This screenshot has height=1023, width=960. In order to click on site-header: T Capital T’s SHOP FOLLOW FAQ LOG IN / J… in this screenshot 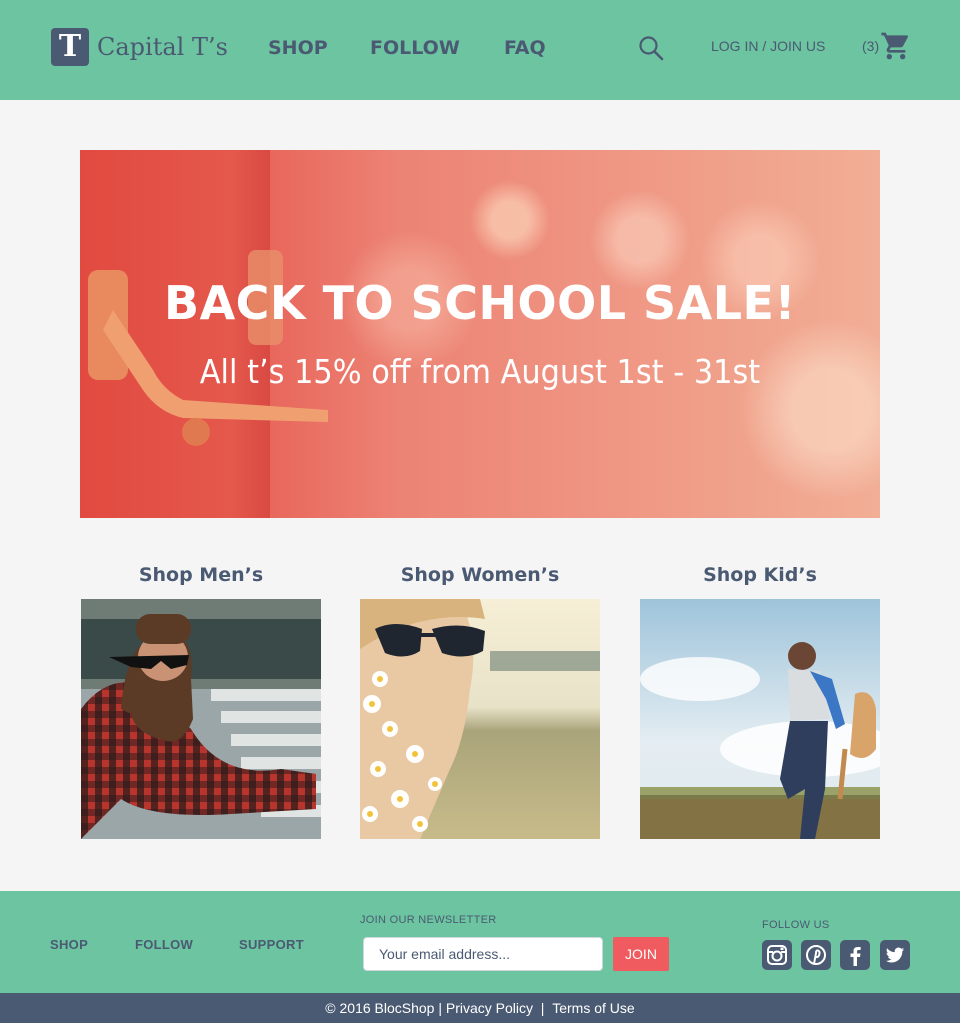, I will do `click(480, 50)`.